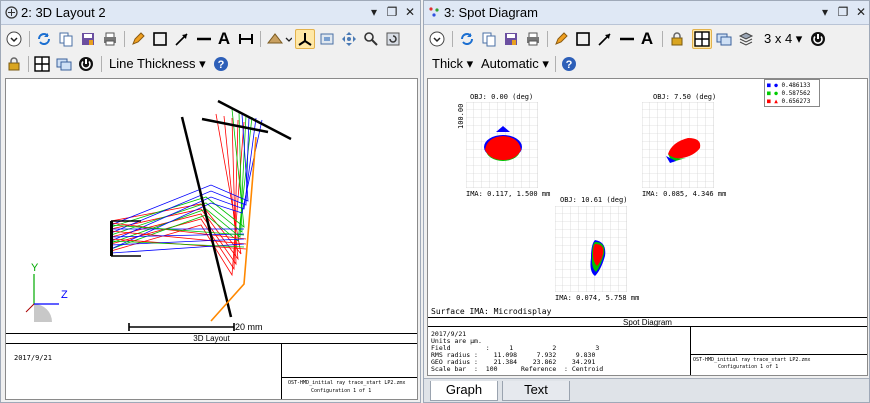 Image resolution: width=870 pixels, height=403 pixels. Describe the element at coordinates (210, 13) in the screenshot. I see `layout-titlebar: 2: 3D Layout 2 ▾ ❐ ✕` at that location.